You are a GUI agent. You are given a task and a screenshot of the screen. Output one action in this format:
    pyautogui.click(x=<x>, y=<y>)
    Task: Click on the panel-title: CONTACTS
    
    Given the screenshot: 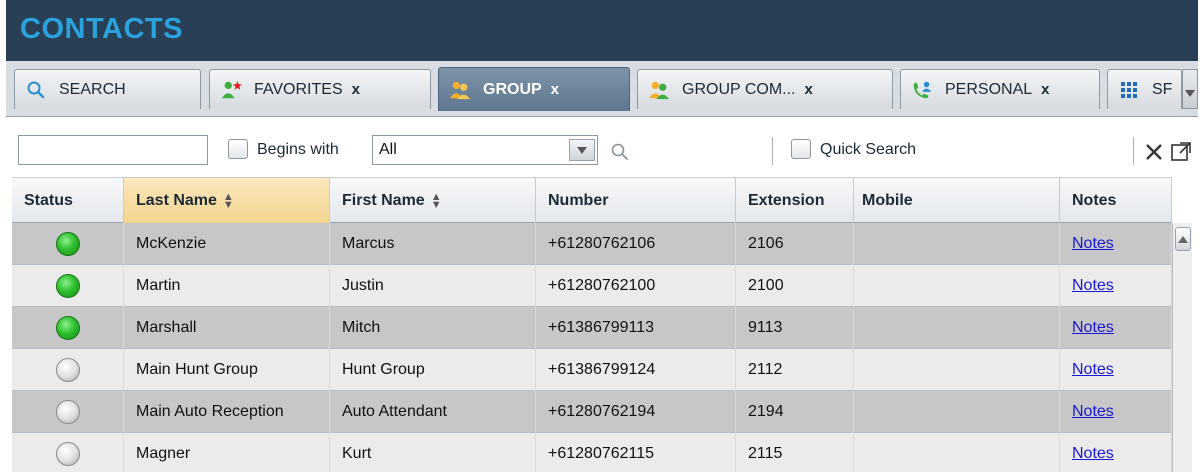 What is the action you would take?
    pyautogui.click(x=101, y=29)
    